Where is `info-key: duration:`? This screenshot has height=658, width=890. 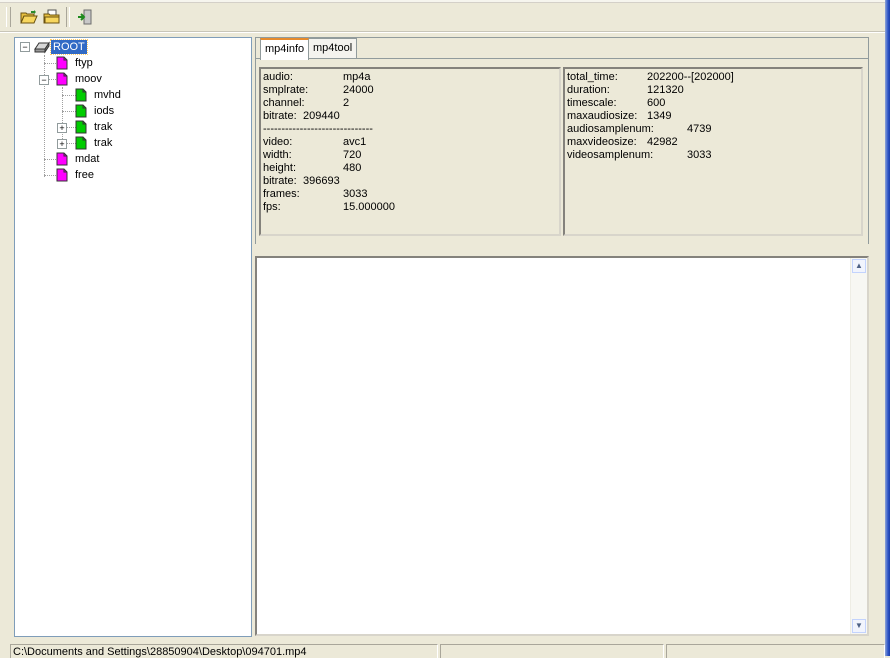
info-key: duration: is located at coordinates (588, 90).